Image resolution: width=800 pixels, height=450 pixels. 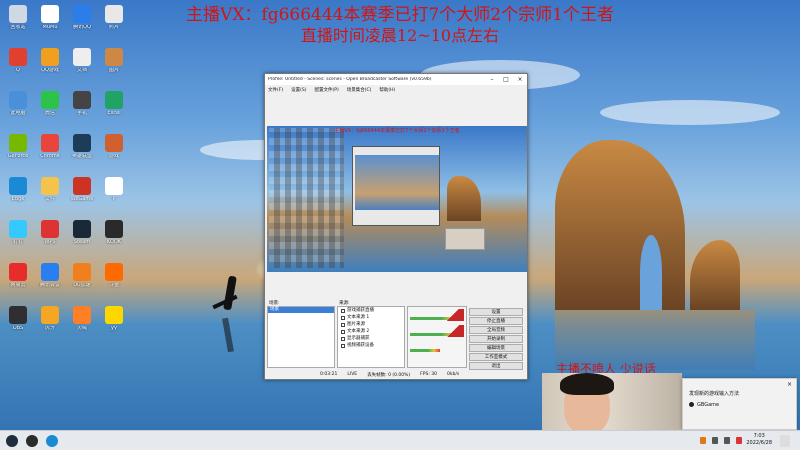 I want to click on desktop-icon: OBS, so click(x=18, y=323).